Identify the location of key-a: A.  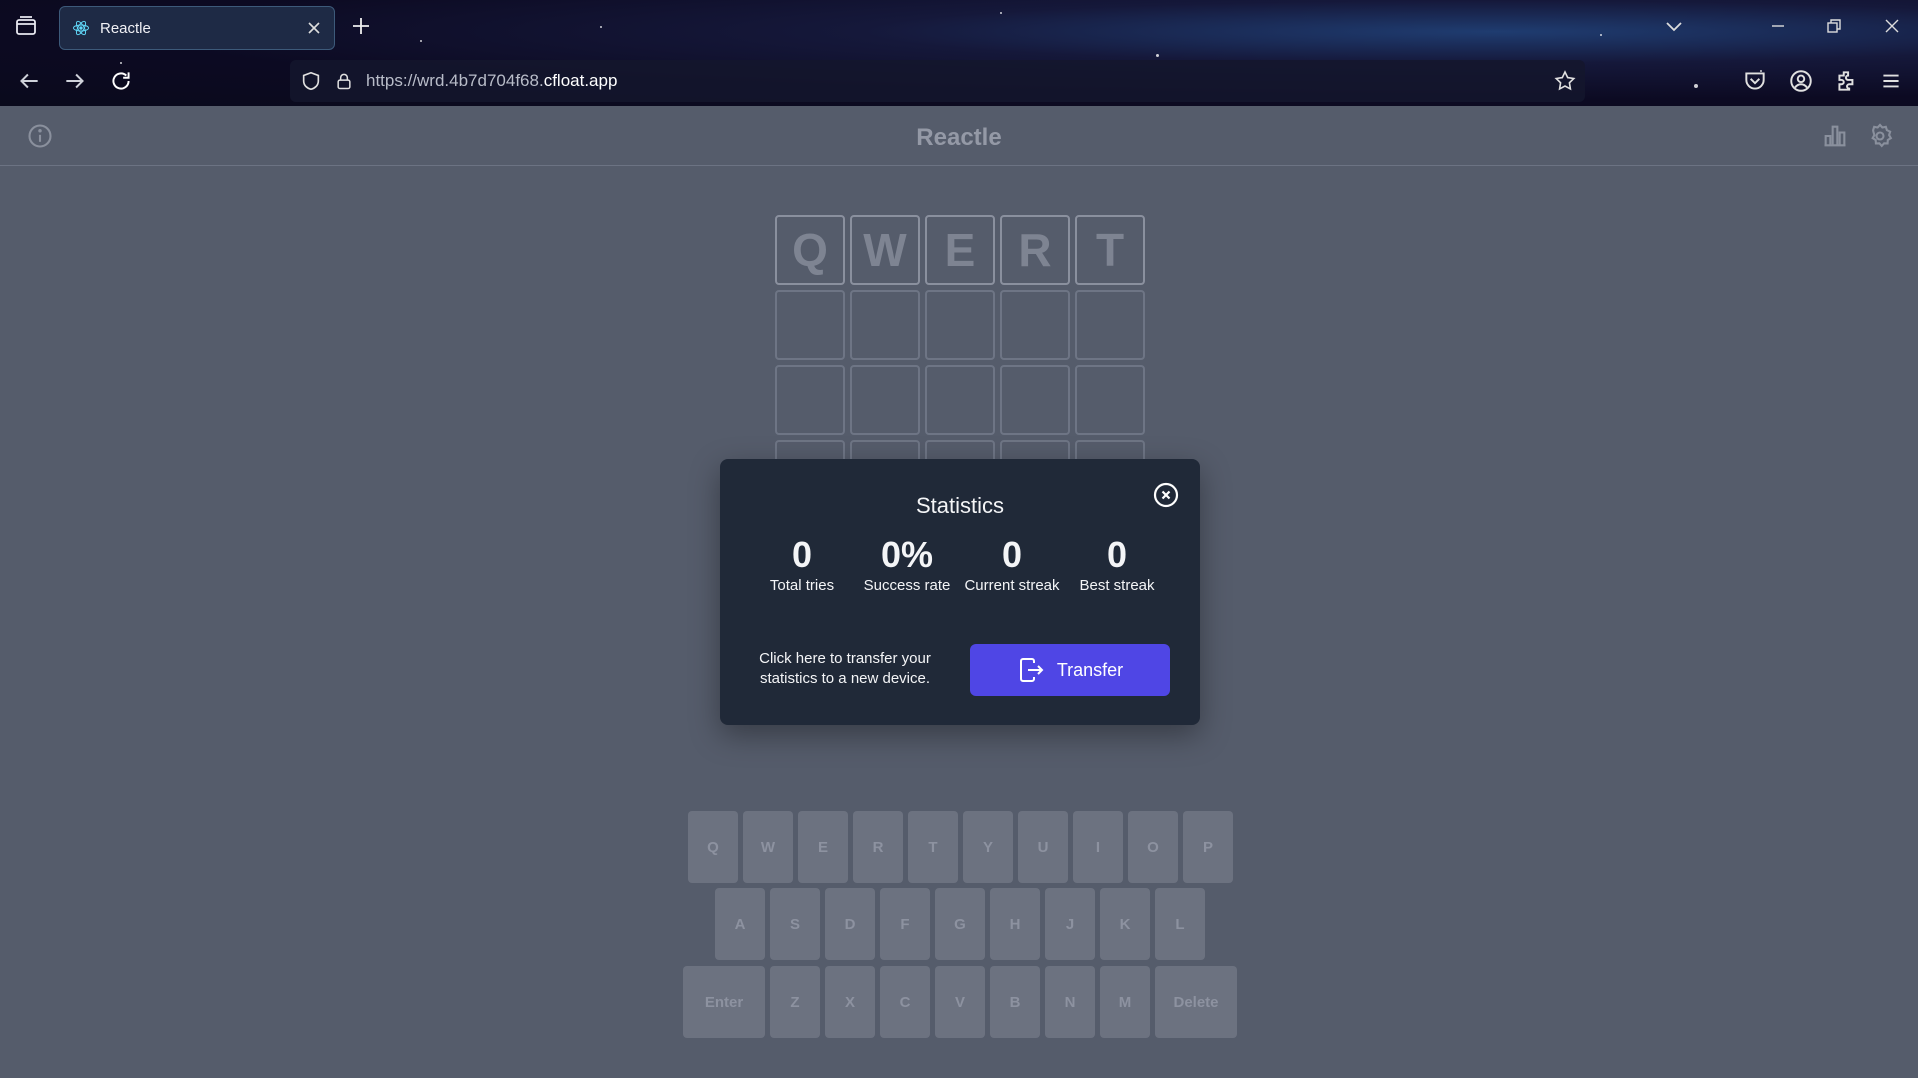
(740, 924).